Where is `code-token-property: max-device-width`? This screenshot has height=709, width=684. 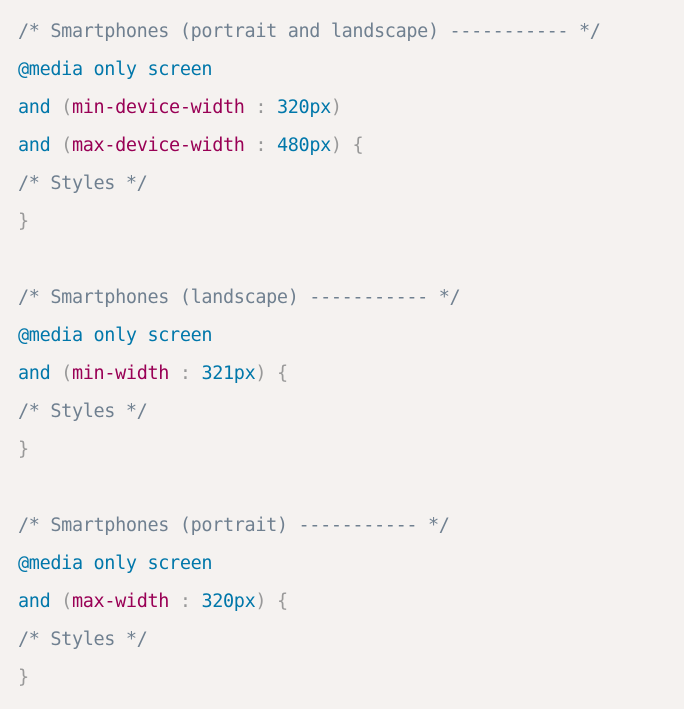 code-token-property: max-device-width is located at coordinates (158, 145).